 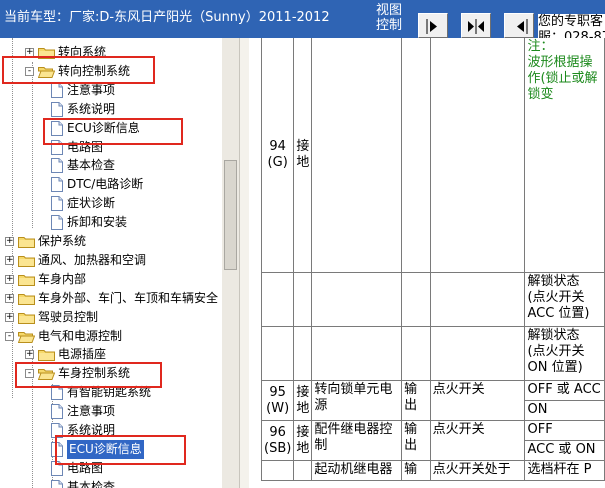 I want to click on tree-item: DTC/电路诊断, so click(x=111, y=184).